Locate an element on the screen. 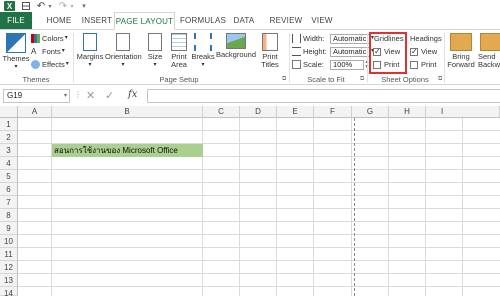 This screenshot has height=296, width=500. print-titles-label: Print Titles is located at coordinates (270, 60).